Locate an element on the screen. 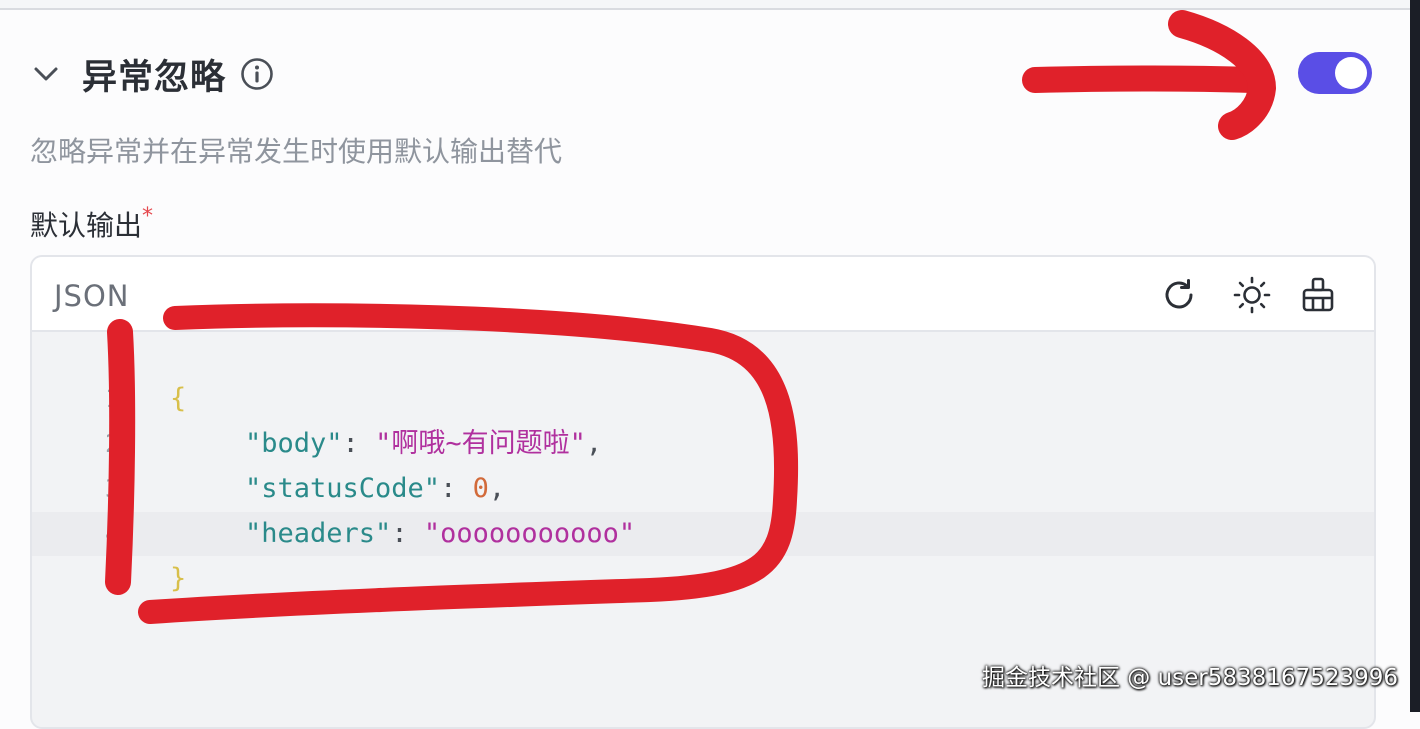 The height and width of the screenshot is (729, 1420). close-brace: } is located at coordinates (178, 578).